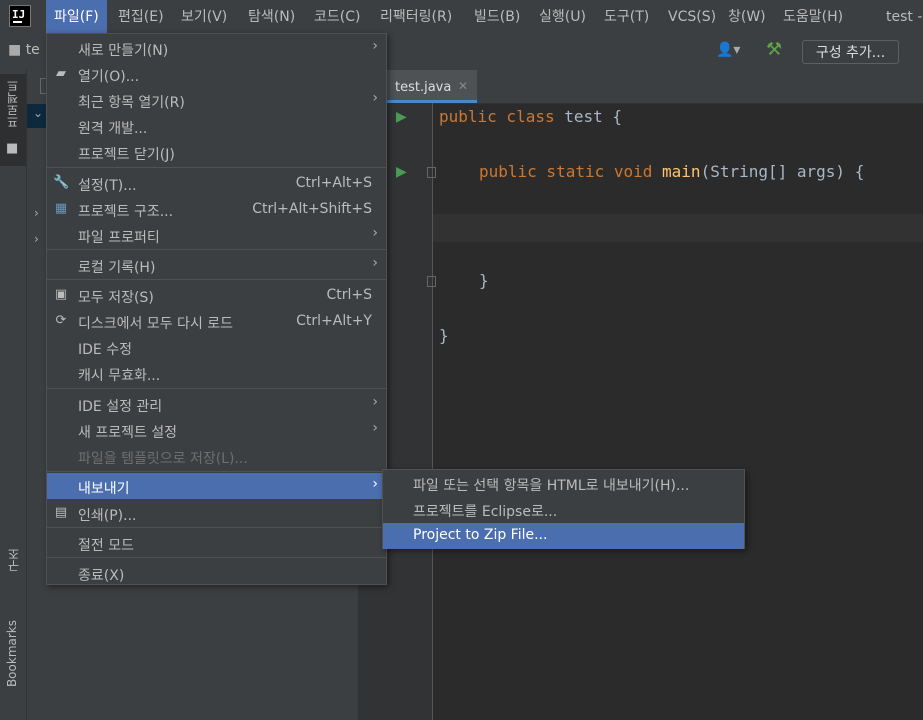 The height and width of the screenshot is (720, 923). I want to click on bookmarks-tool-tab: Bookmarks, so click(12, 653).